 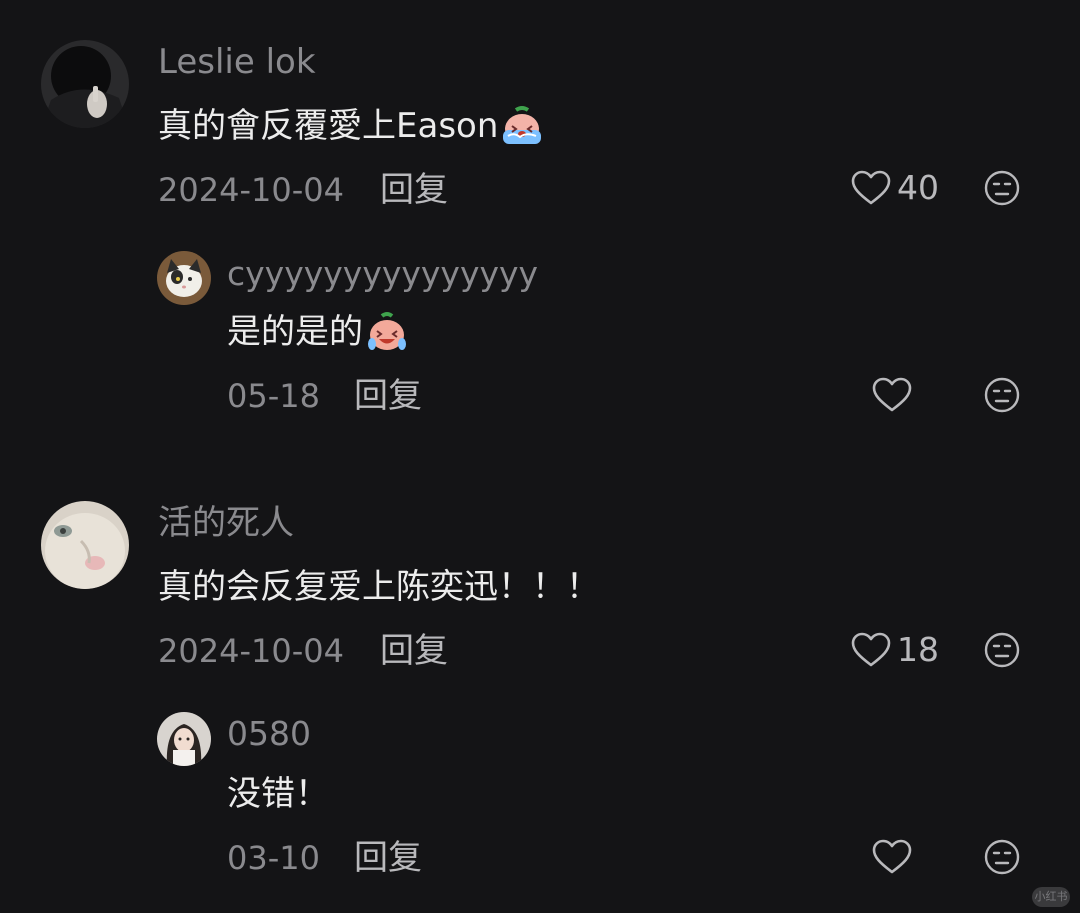 I want to click on comment-text-body: 没错！, so click(x=278, y=794).